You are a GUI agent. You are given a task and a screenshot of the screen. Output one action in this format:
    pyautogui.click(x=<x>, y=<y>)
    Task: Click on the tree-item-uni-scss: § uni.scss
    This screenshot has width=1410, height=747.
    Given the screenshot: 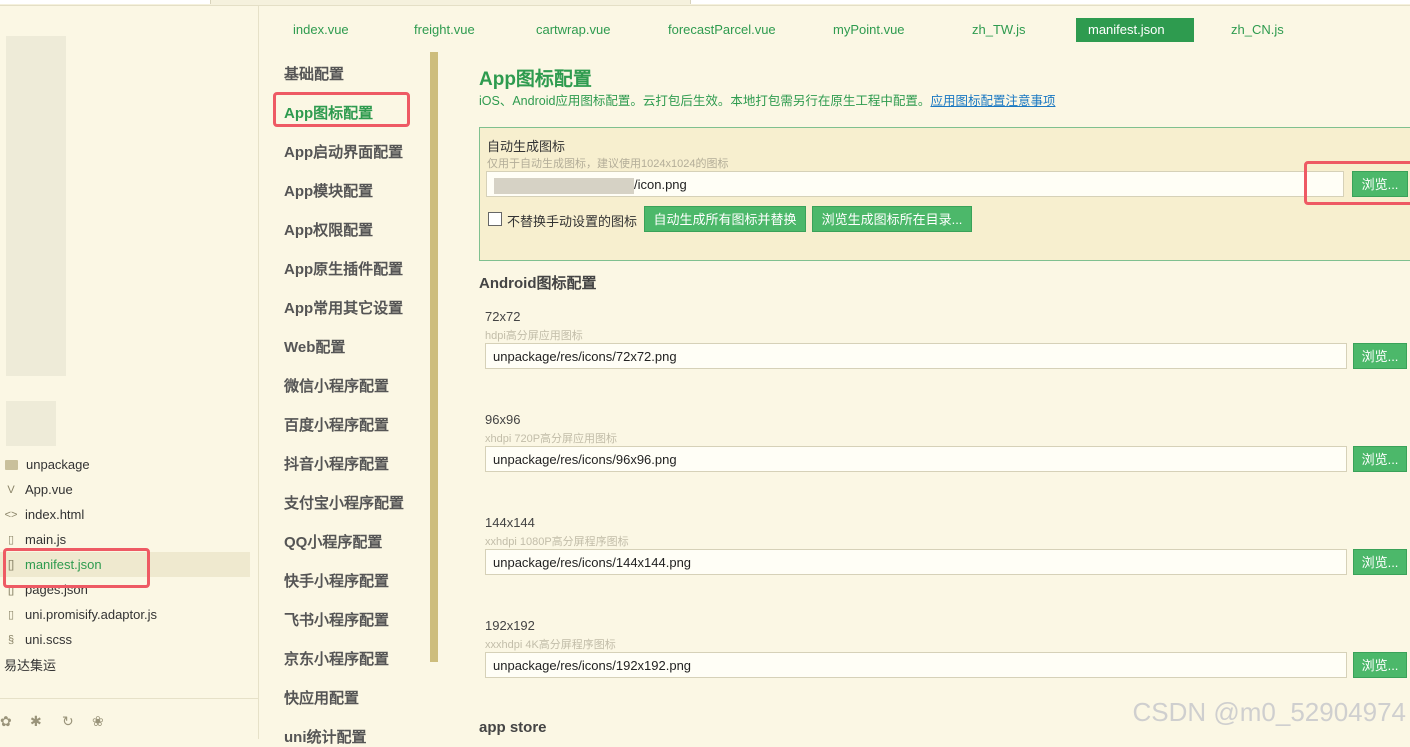 What is the action you would take?
    pyautogui.click(x=125, y=639)
    